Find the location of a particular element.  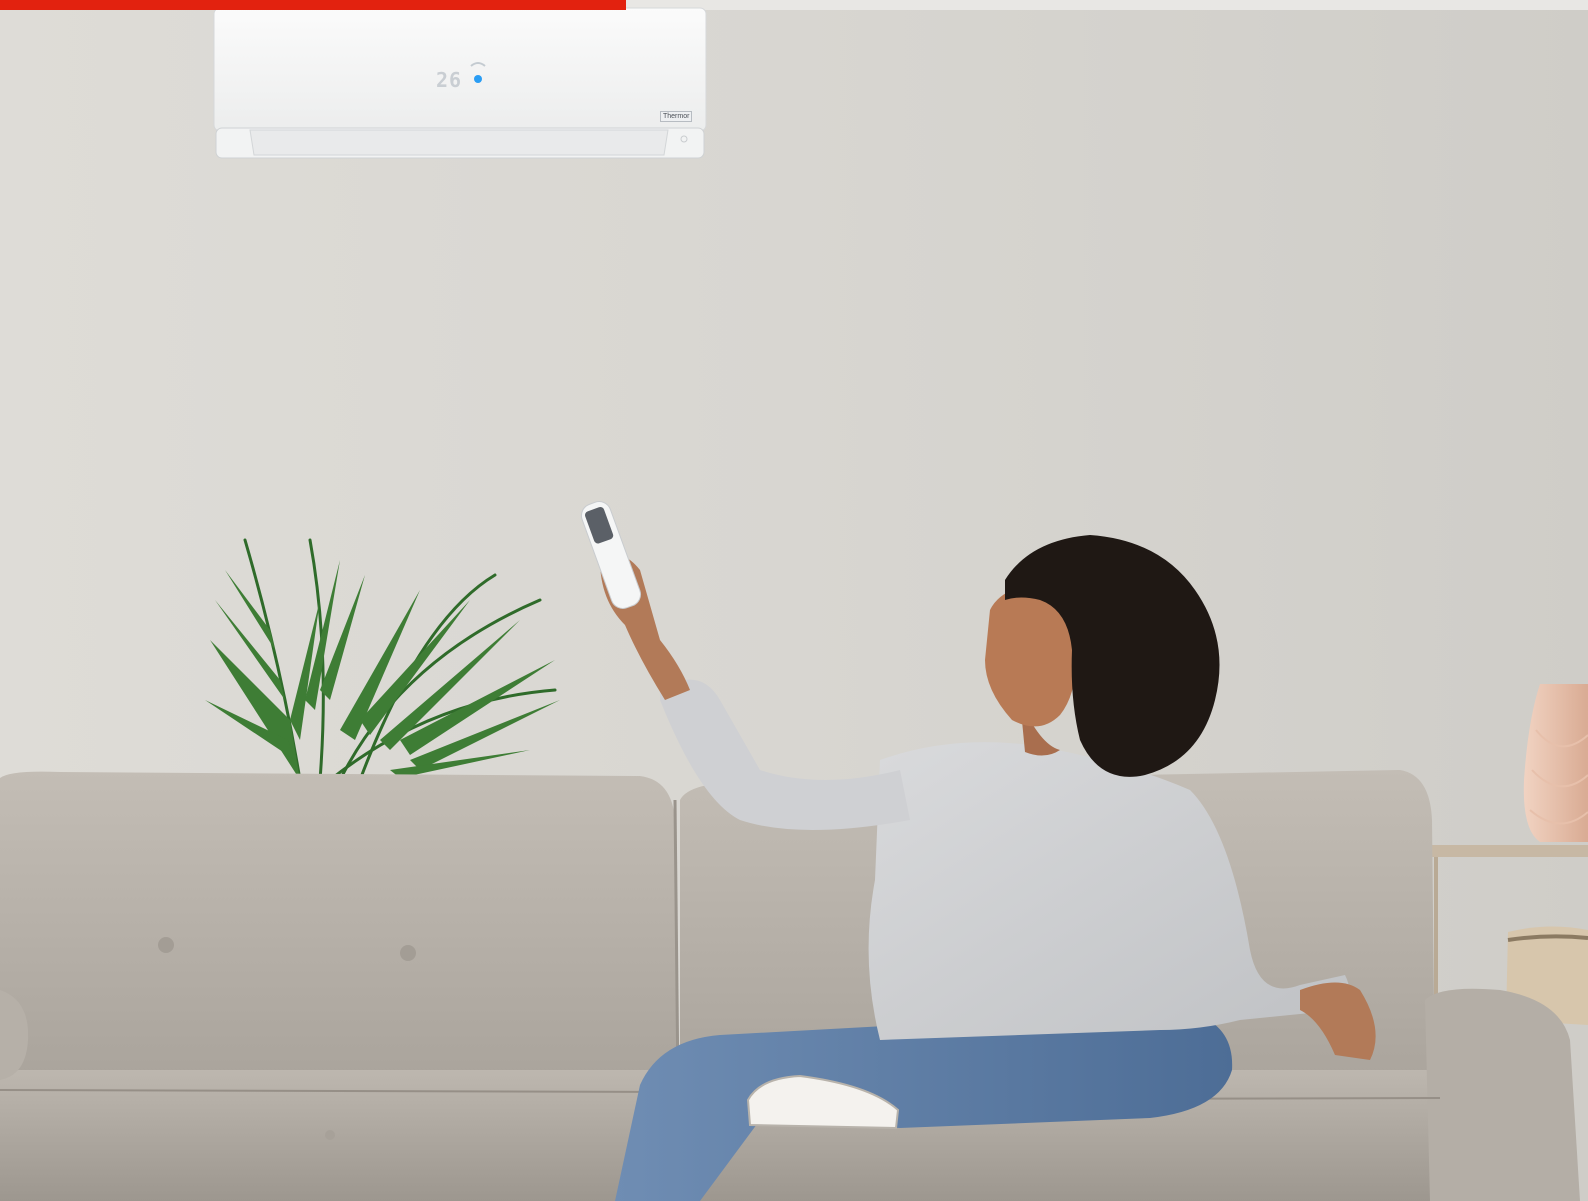

ac-temperature-display: 26 is located at coordinates (449, 80).